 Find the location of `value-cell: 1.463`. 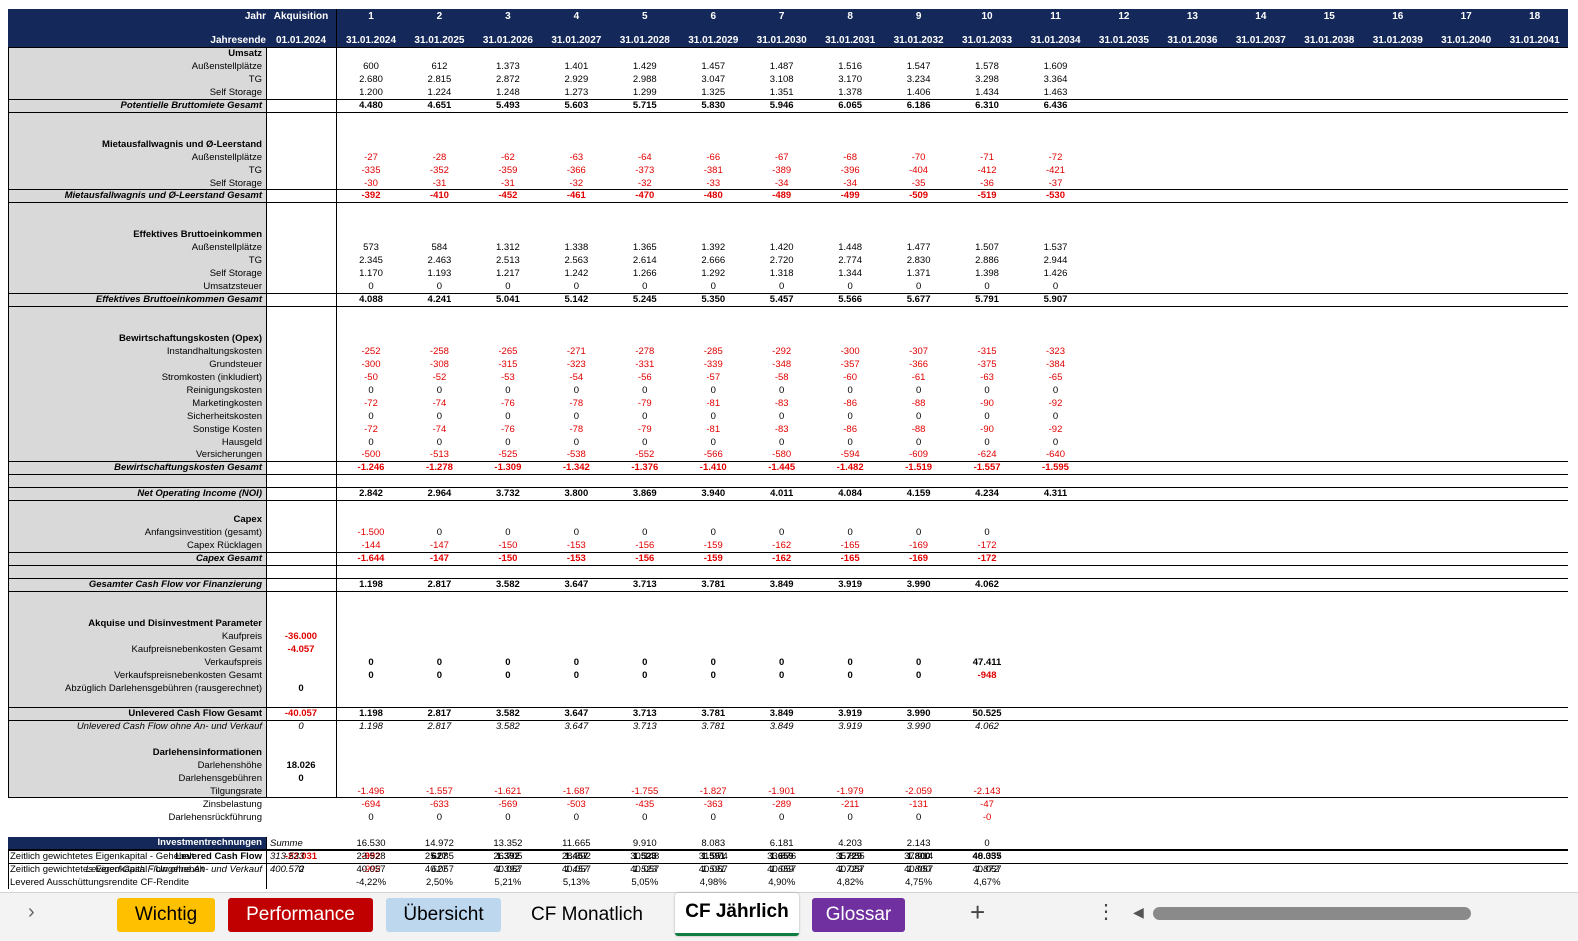

value-cell: 1.463 is located at coordinates (1056, 92).